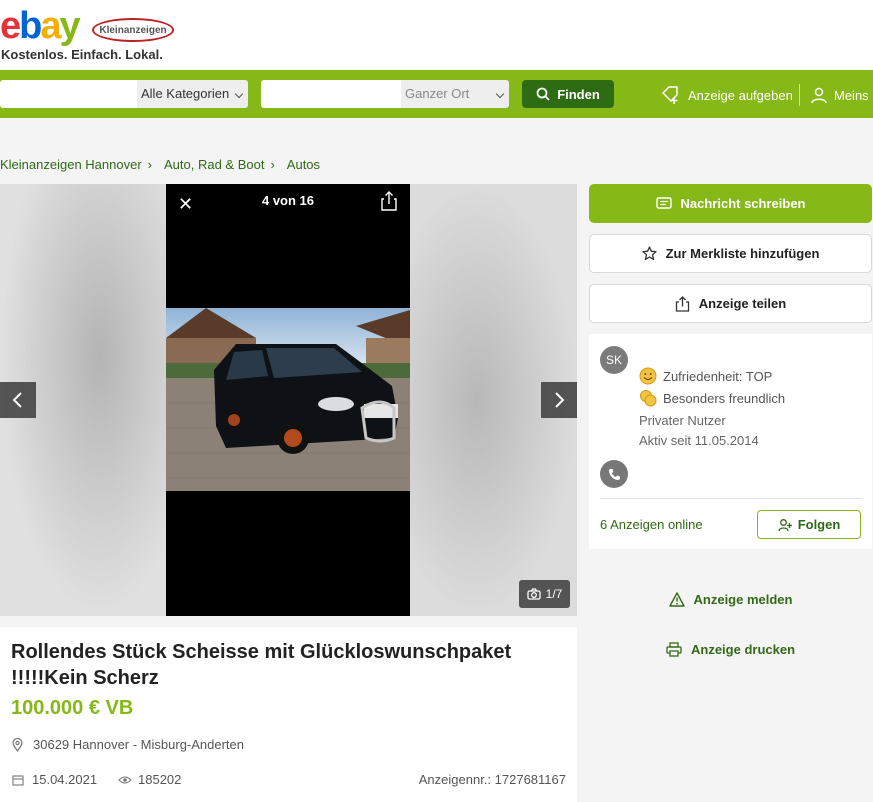 The image size is (873, 802). What do you see at coordinates (17, 744) in the screenshot?
I see `location-pin-icon` at bounding box center [17, 744].